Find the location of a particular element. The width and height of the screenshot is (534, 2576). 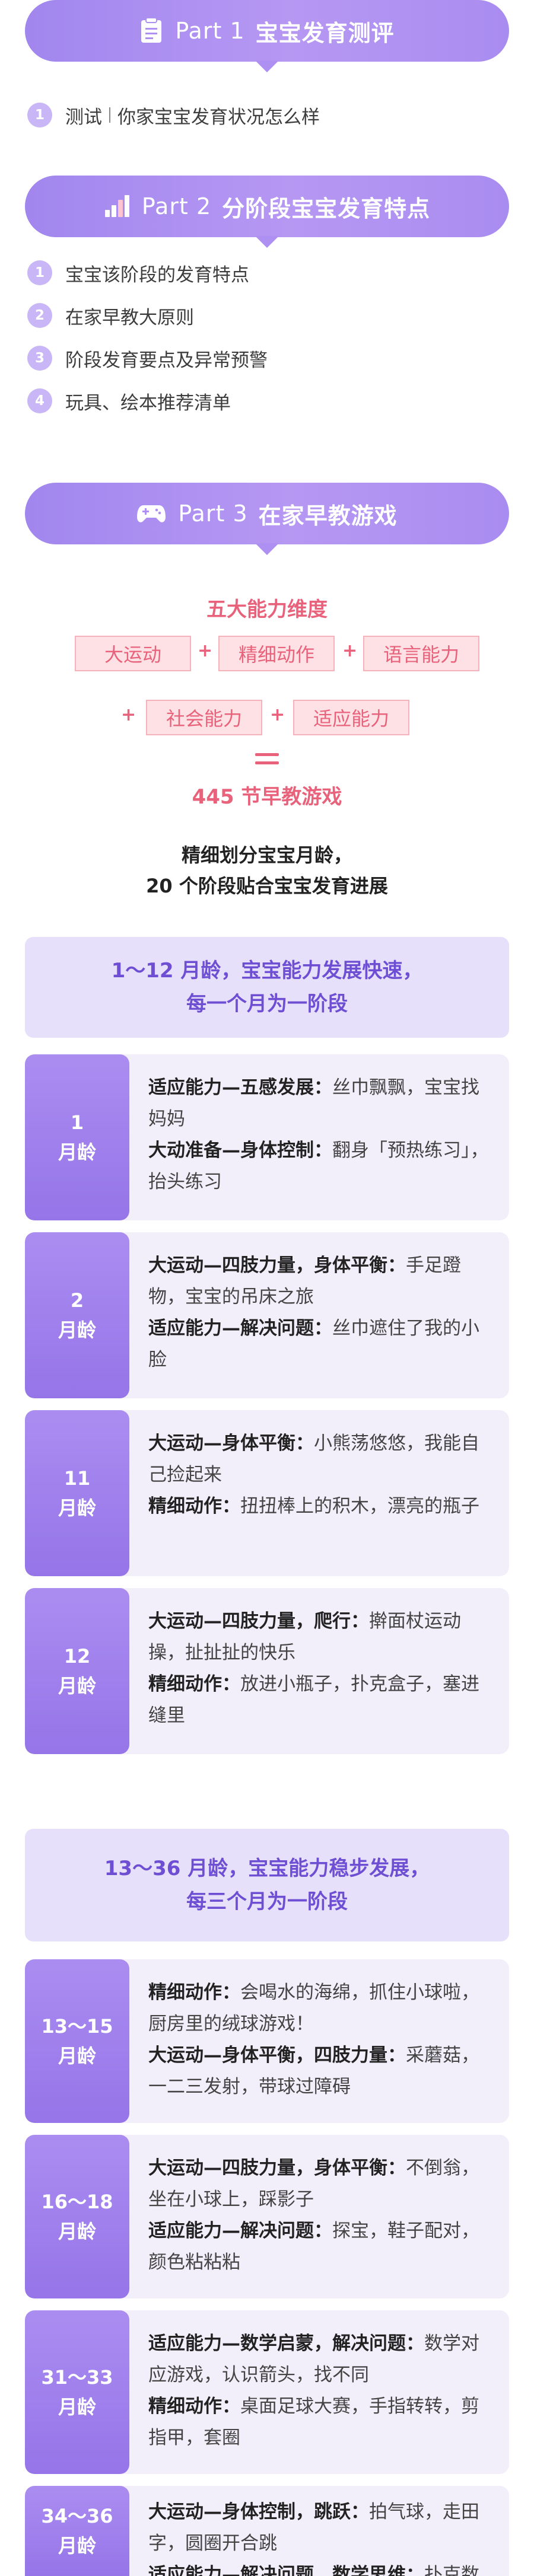

games-total: 445 节早教游戏 is located at coordinates (267, 797).